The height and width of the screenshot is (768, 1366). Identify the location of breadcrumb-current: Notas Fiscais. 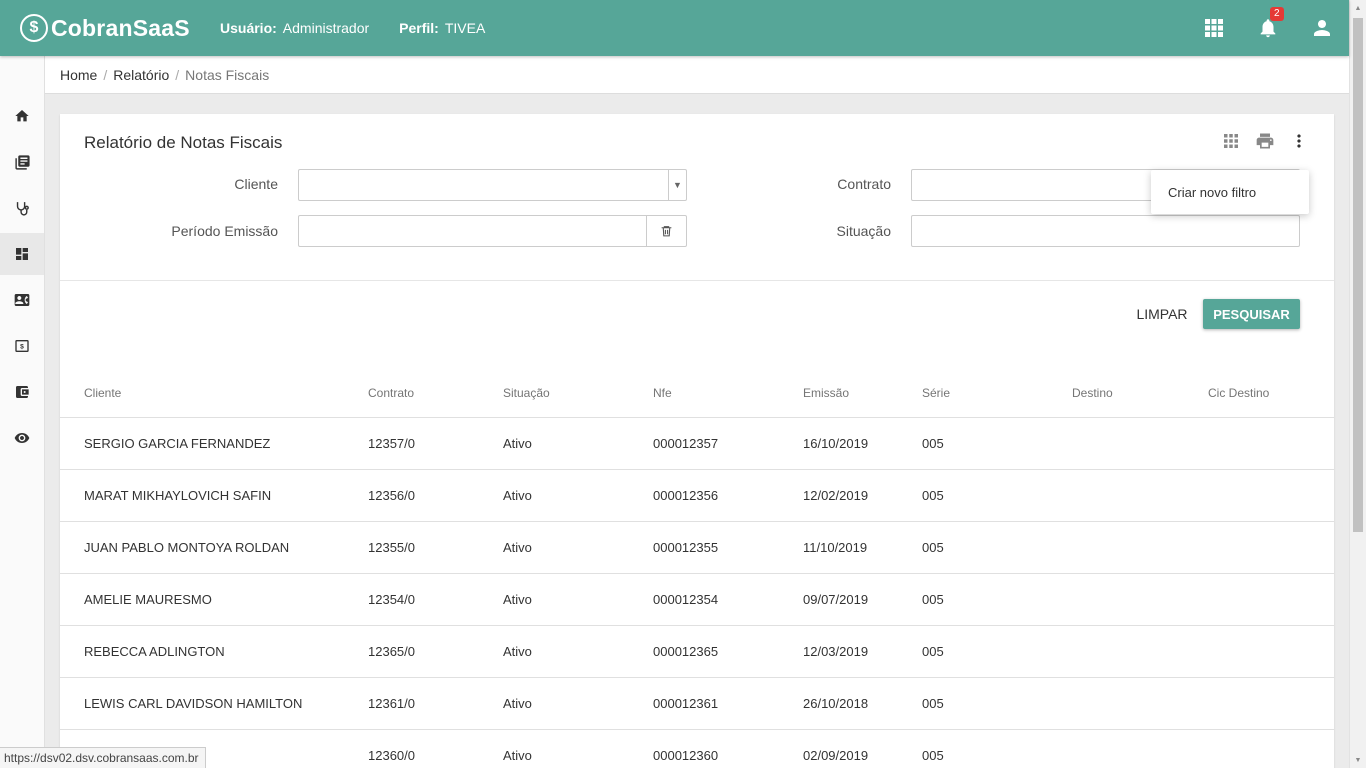
(227, 74).